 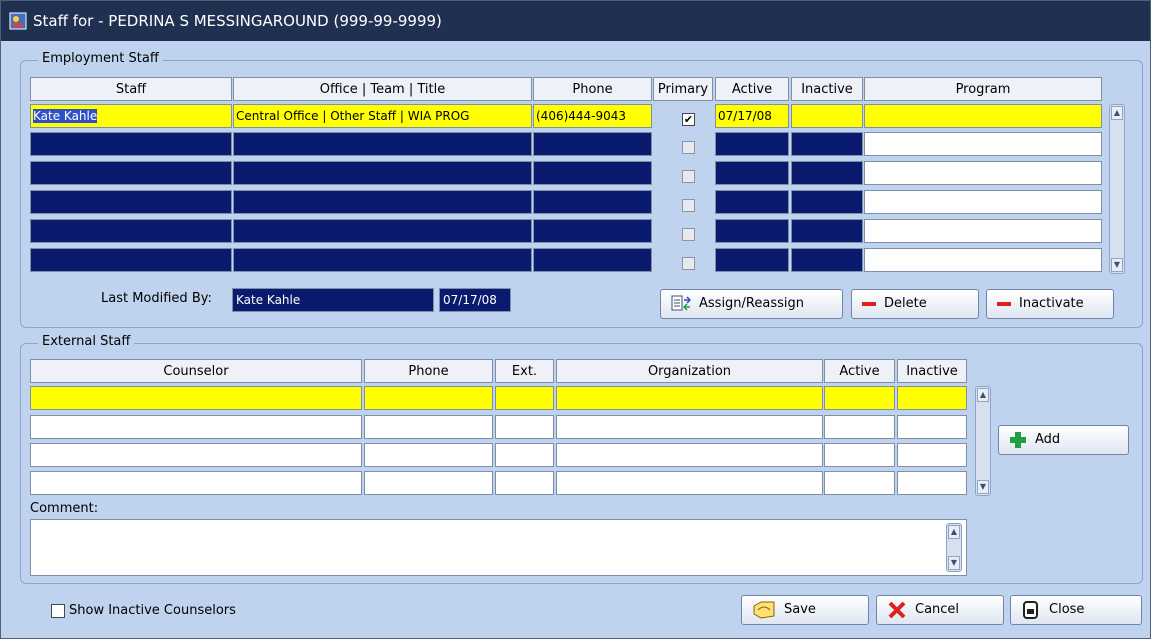 What do you see at coordinates (131, 116) in the screenshot?
I see `staff-cell: Kate Kahle` at bounding box center [131, 116].